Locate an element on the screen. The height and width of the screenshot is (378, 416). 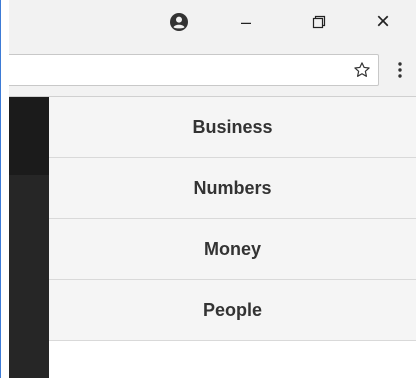
minimize-icon: – is located at coordinates (245, 21).